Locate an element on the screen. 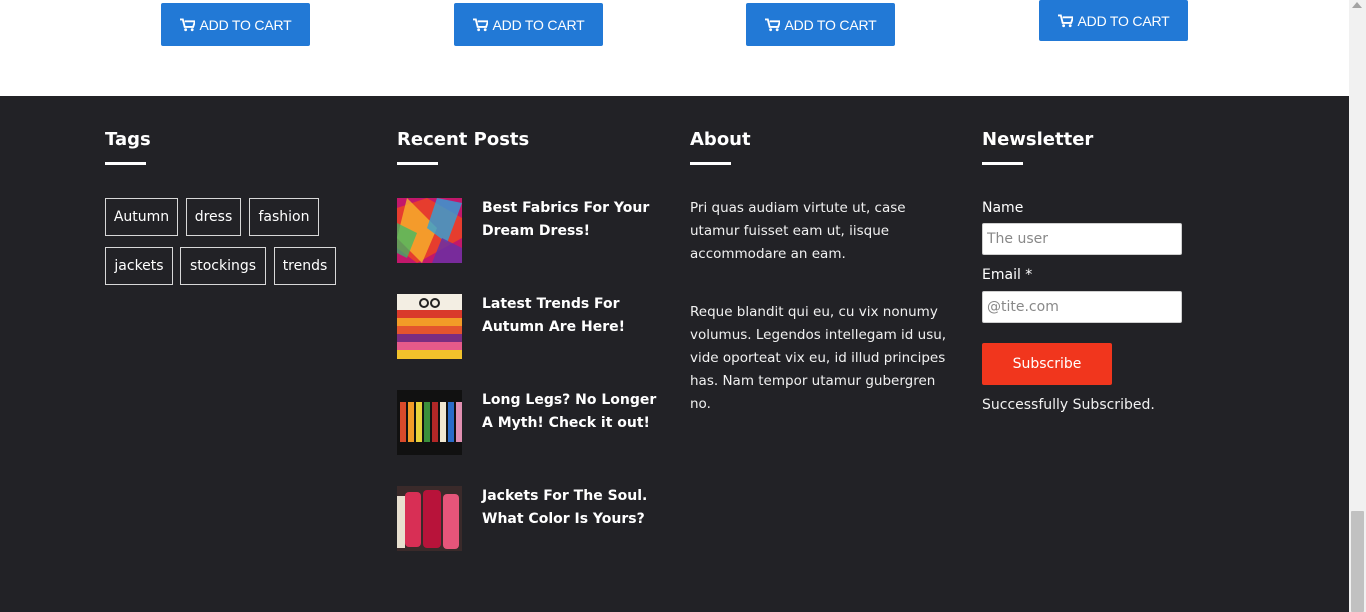 This screenshot has height=612, width=1366. post-title: Latest Trends For Autumn Are Here! is located at coordinates (569, 316).